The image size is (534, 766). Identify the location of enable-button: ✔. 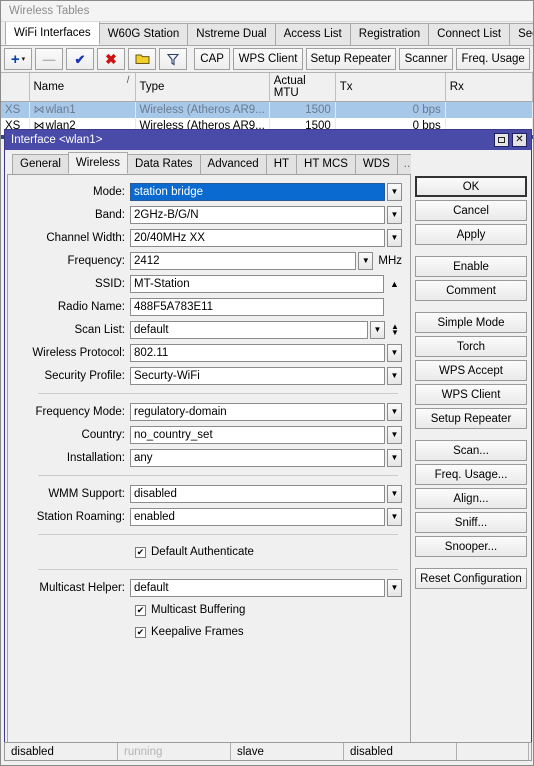
(80, 59).